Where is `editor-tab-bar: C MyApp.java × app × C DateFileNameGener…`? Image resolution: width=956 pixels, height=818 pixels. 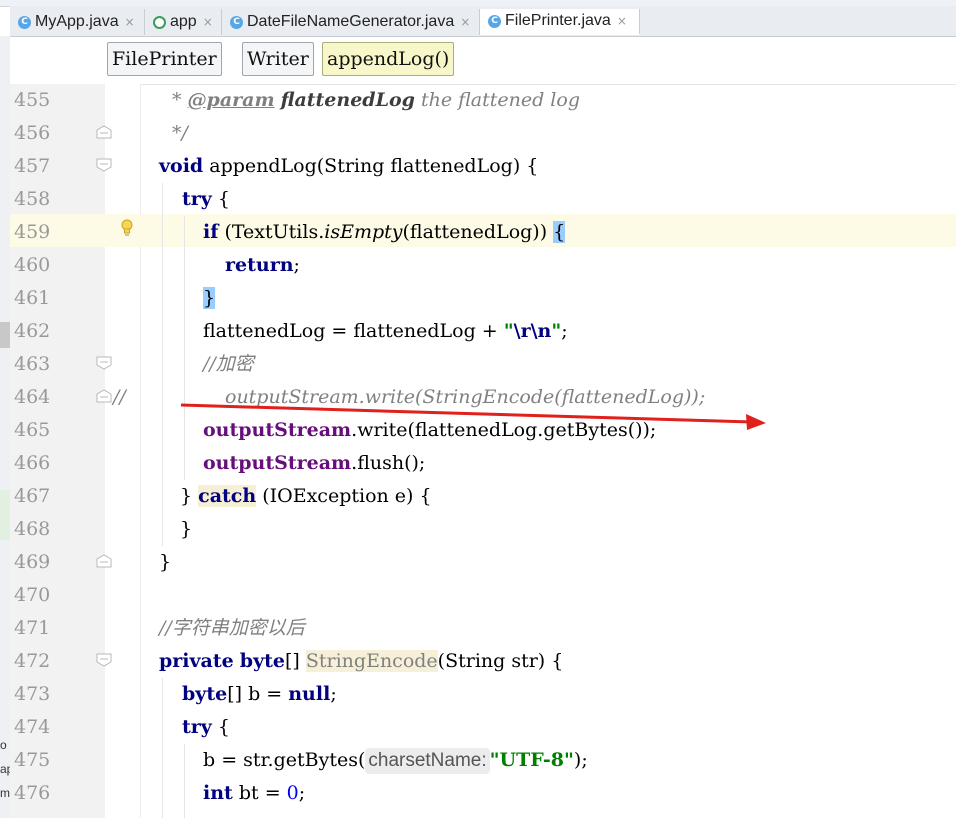
editor-tab-bar: C MyApp.java × app × C DateFileNameGener… is located at coordinates (483, 21).